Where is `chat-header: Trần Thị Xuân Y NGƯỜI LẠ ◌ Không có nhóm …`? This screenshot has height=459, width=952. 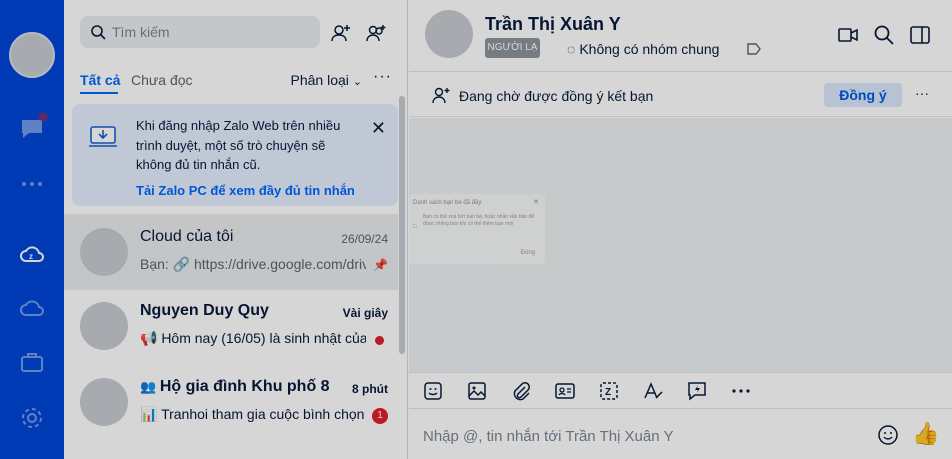
chat-header: Trần Thị Xuân Y NGƯỜI LẠ ◌ Không có nhóm … is located at coordinates (680, 36).